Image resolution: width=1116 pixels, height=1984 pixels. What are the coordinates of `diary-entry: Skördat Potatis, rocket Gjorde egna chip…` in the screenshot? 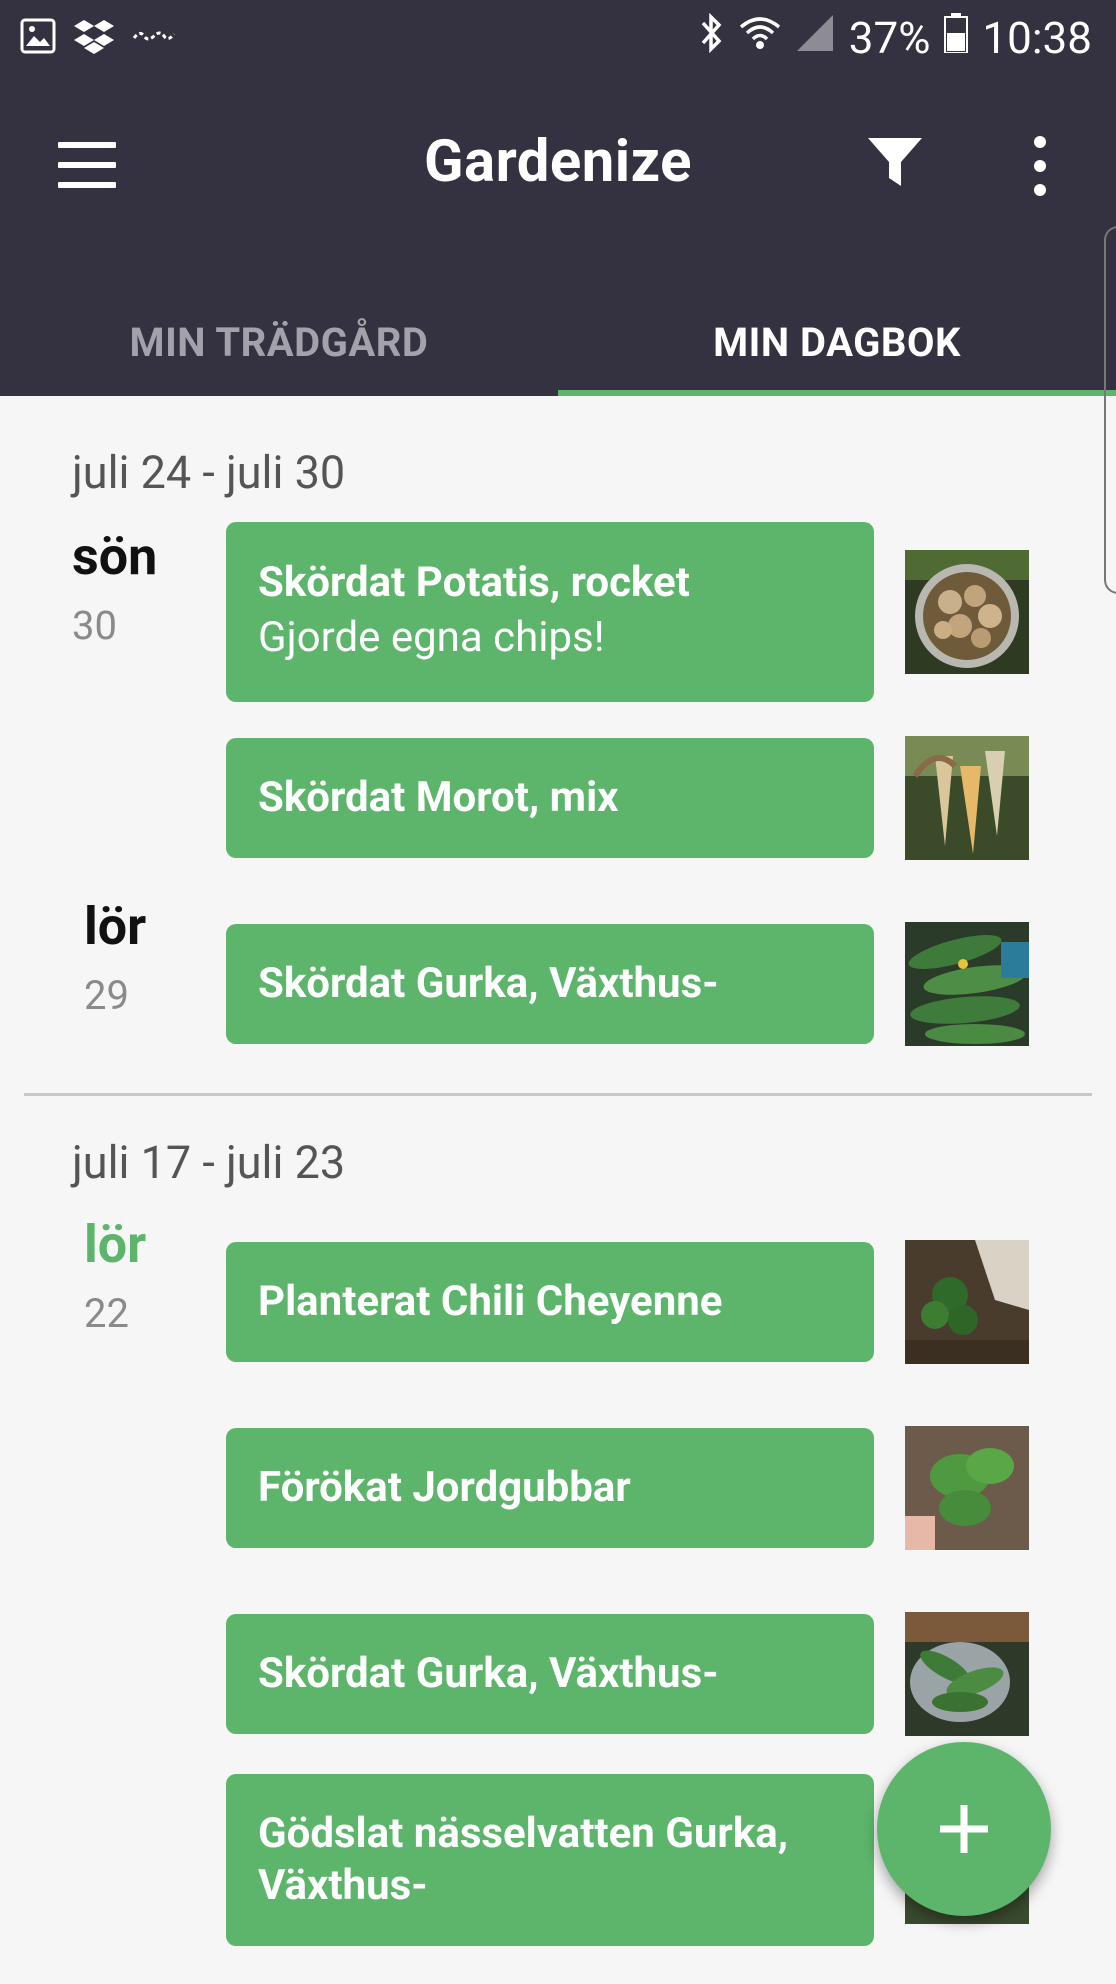 It's located at (550, 612).